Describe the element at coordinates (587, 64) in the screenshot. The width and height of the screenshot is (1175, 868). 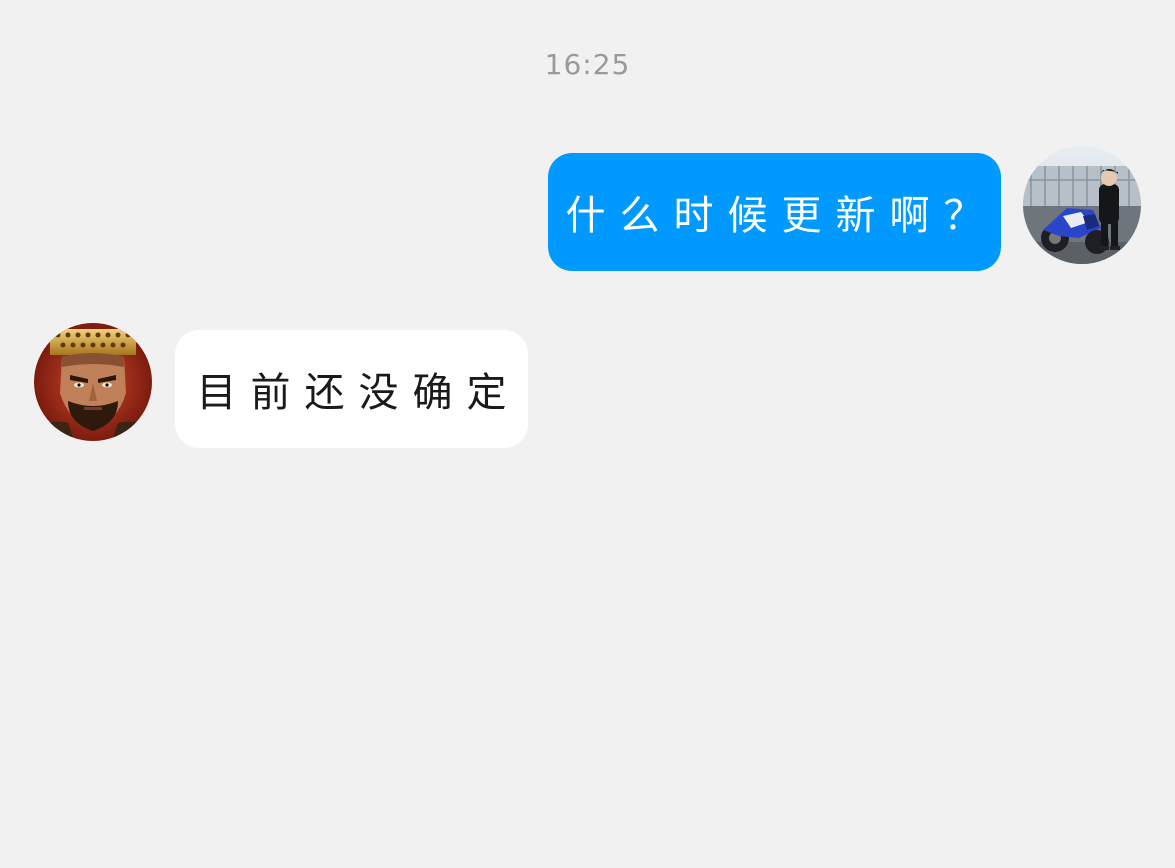
I see `message-timestamp: 16:25` at that location.